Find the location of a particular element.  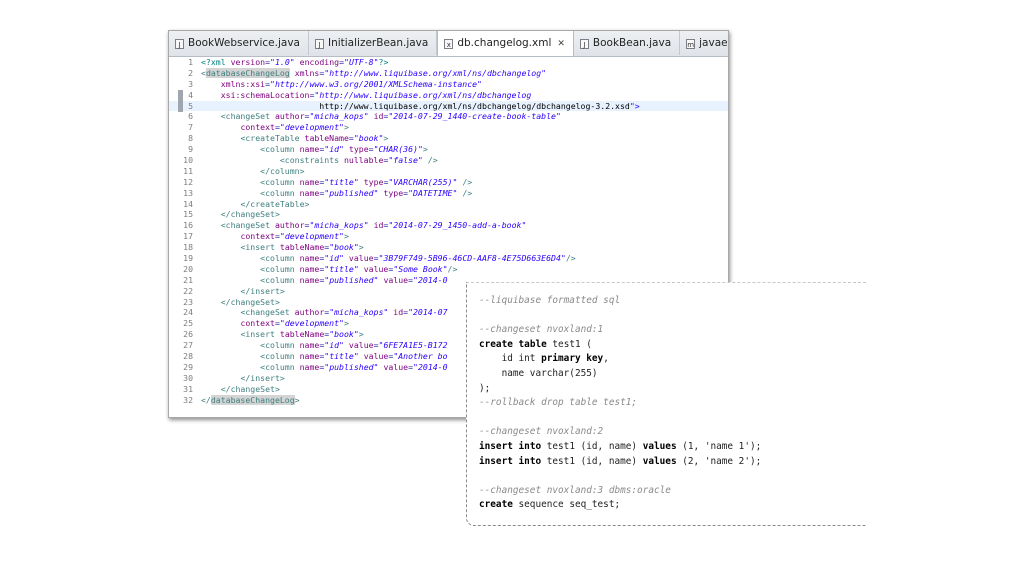

code-line: 8 <createTable tableName="book"> is located at coordinates (448, 138).